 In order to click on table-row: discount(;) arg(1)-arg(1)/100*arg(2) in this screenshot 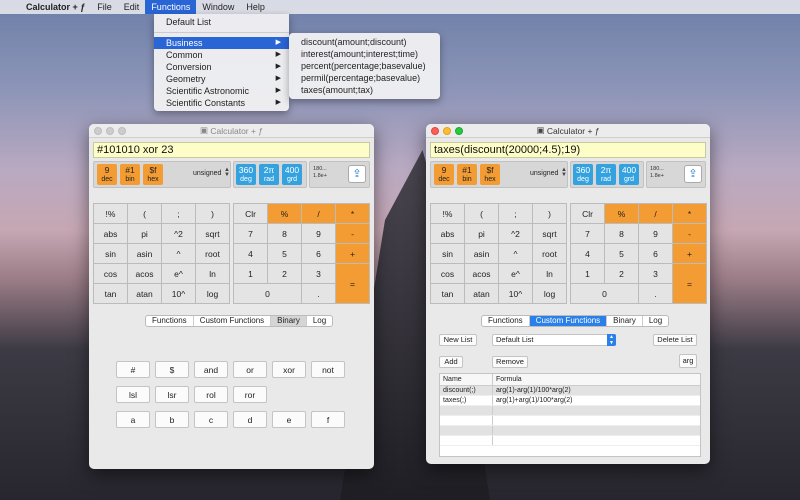, I will do `click(570, 391)`.